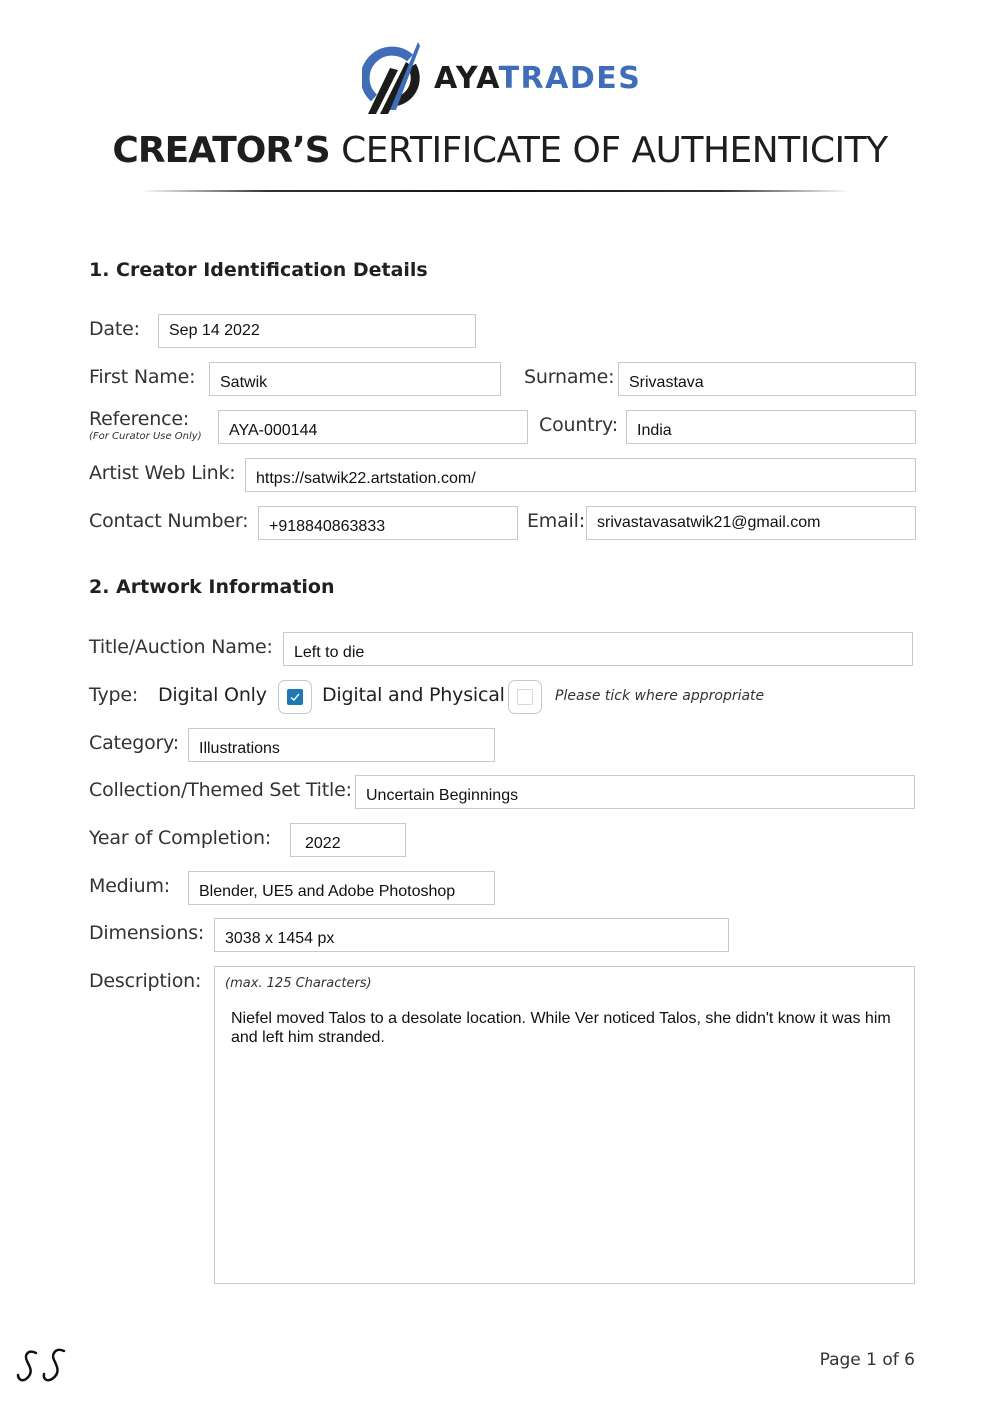  Describe the element at coordinates (221, 150) in the screenshot. I see `document-title-strong: CREATOR’S` at that location.